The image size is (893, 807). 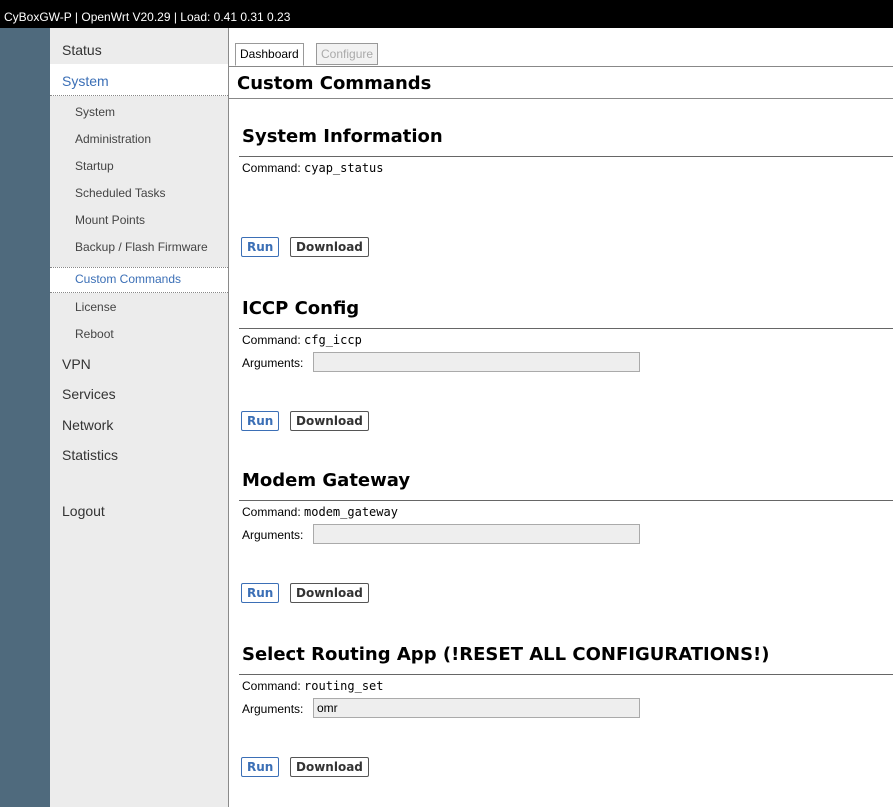 What do you see at coordinates (85, 81) in the screenshot?
I see `sidebar-item-system-label: System` at bounding box center [85, 81].